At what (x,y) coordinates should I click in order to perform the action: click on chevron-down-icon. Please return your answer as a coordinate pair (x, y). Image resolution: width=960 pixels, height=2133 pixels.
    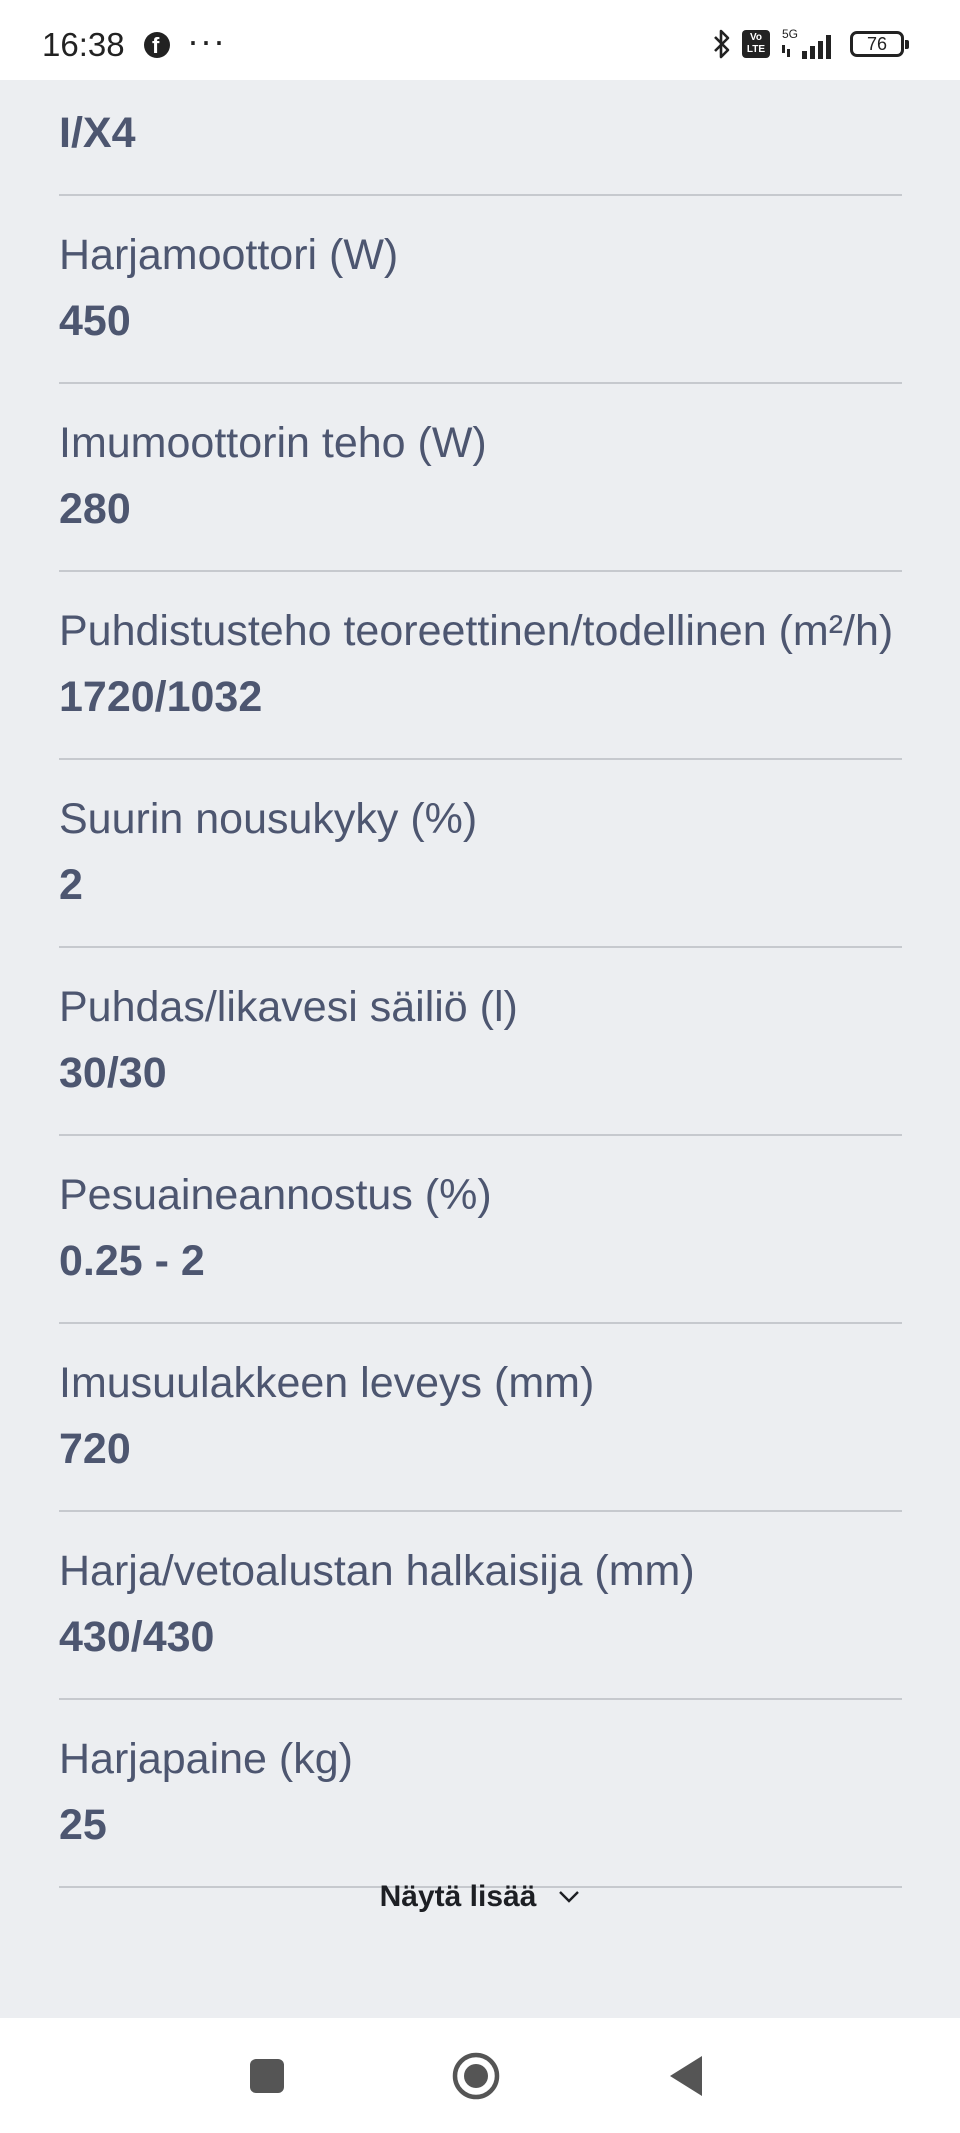
    Looking at the image, I should click on (569, 1897).